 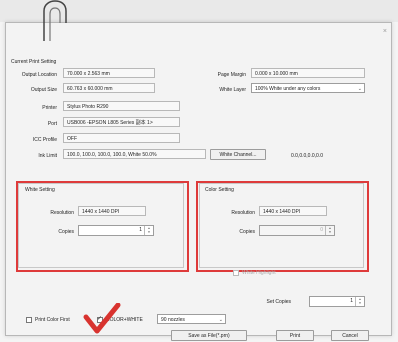 I want to click on save-as-file-button: Save as File(*.prn), so click(x=209, y=335).